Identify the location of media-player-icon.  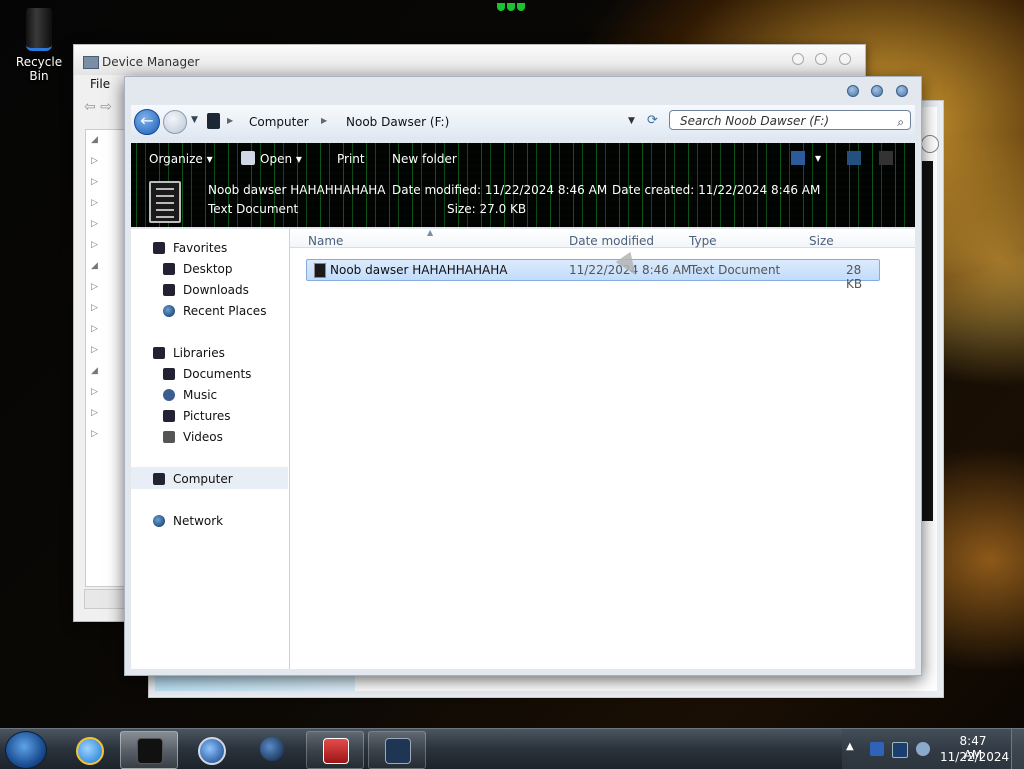
(212, 751).